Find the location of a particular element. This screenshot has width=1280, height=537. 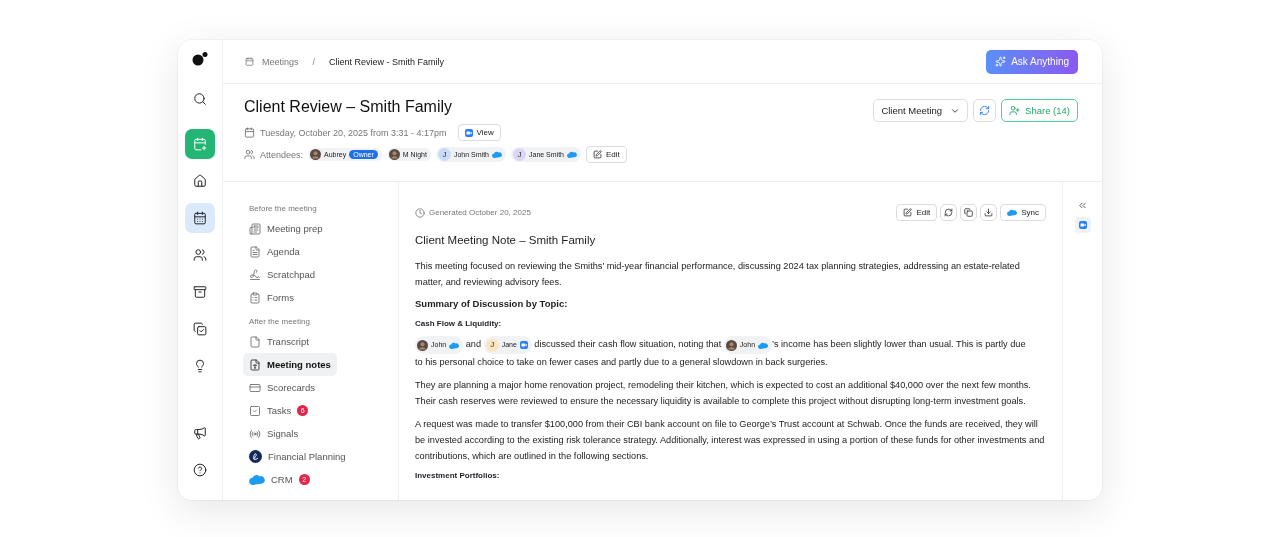

nav-item: Scorecards is located at coordinates (282, 387).